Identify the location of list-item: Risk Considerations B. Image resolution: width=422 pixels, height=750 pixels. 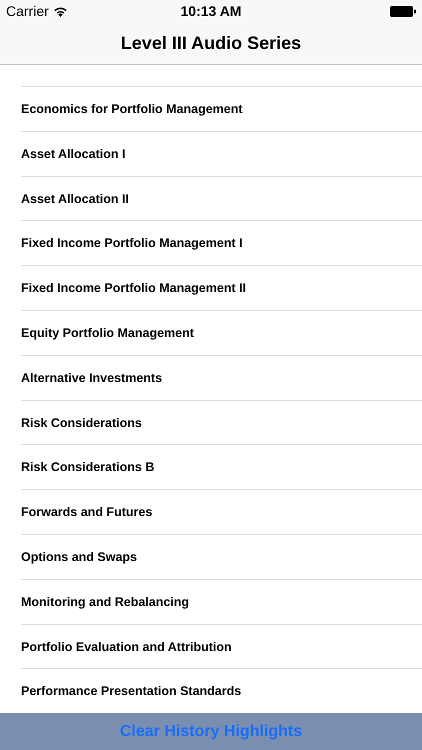
(211, 467).